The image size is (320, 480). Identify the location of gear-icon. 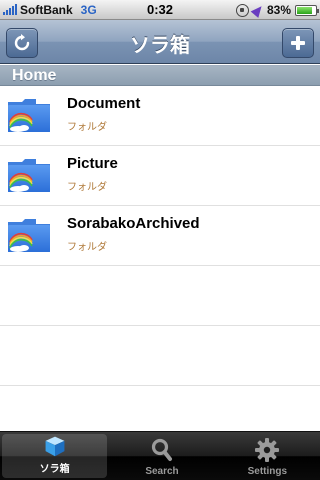
(267, 450).